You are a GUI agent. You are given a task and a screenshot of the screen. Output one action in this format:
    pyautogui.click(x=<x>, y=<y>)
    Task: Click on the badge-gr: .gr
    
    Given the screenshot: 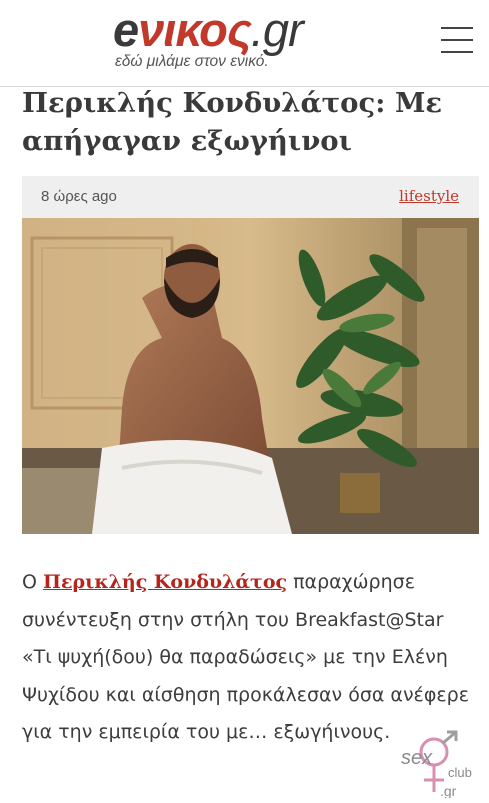 What is the action you would take?
    pyautogui.click(x=448, y=790)
    